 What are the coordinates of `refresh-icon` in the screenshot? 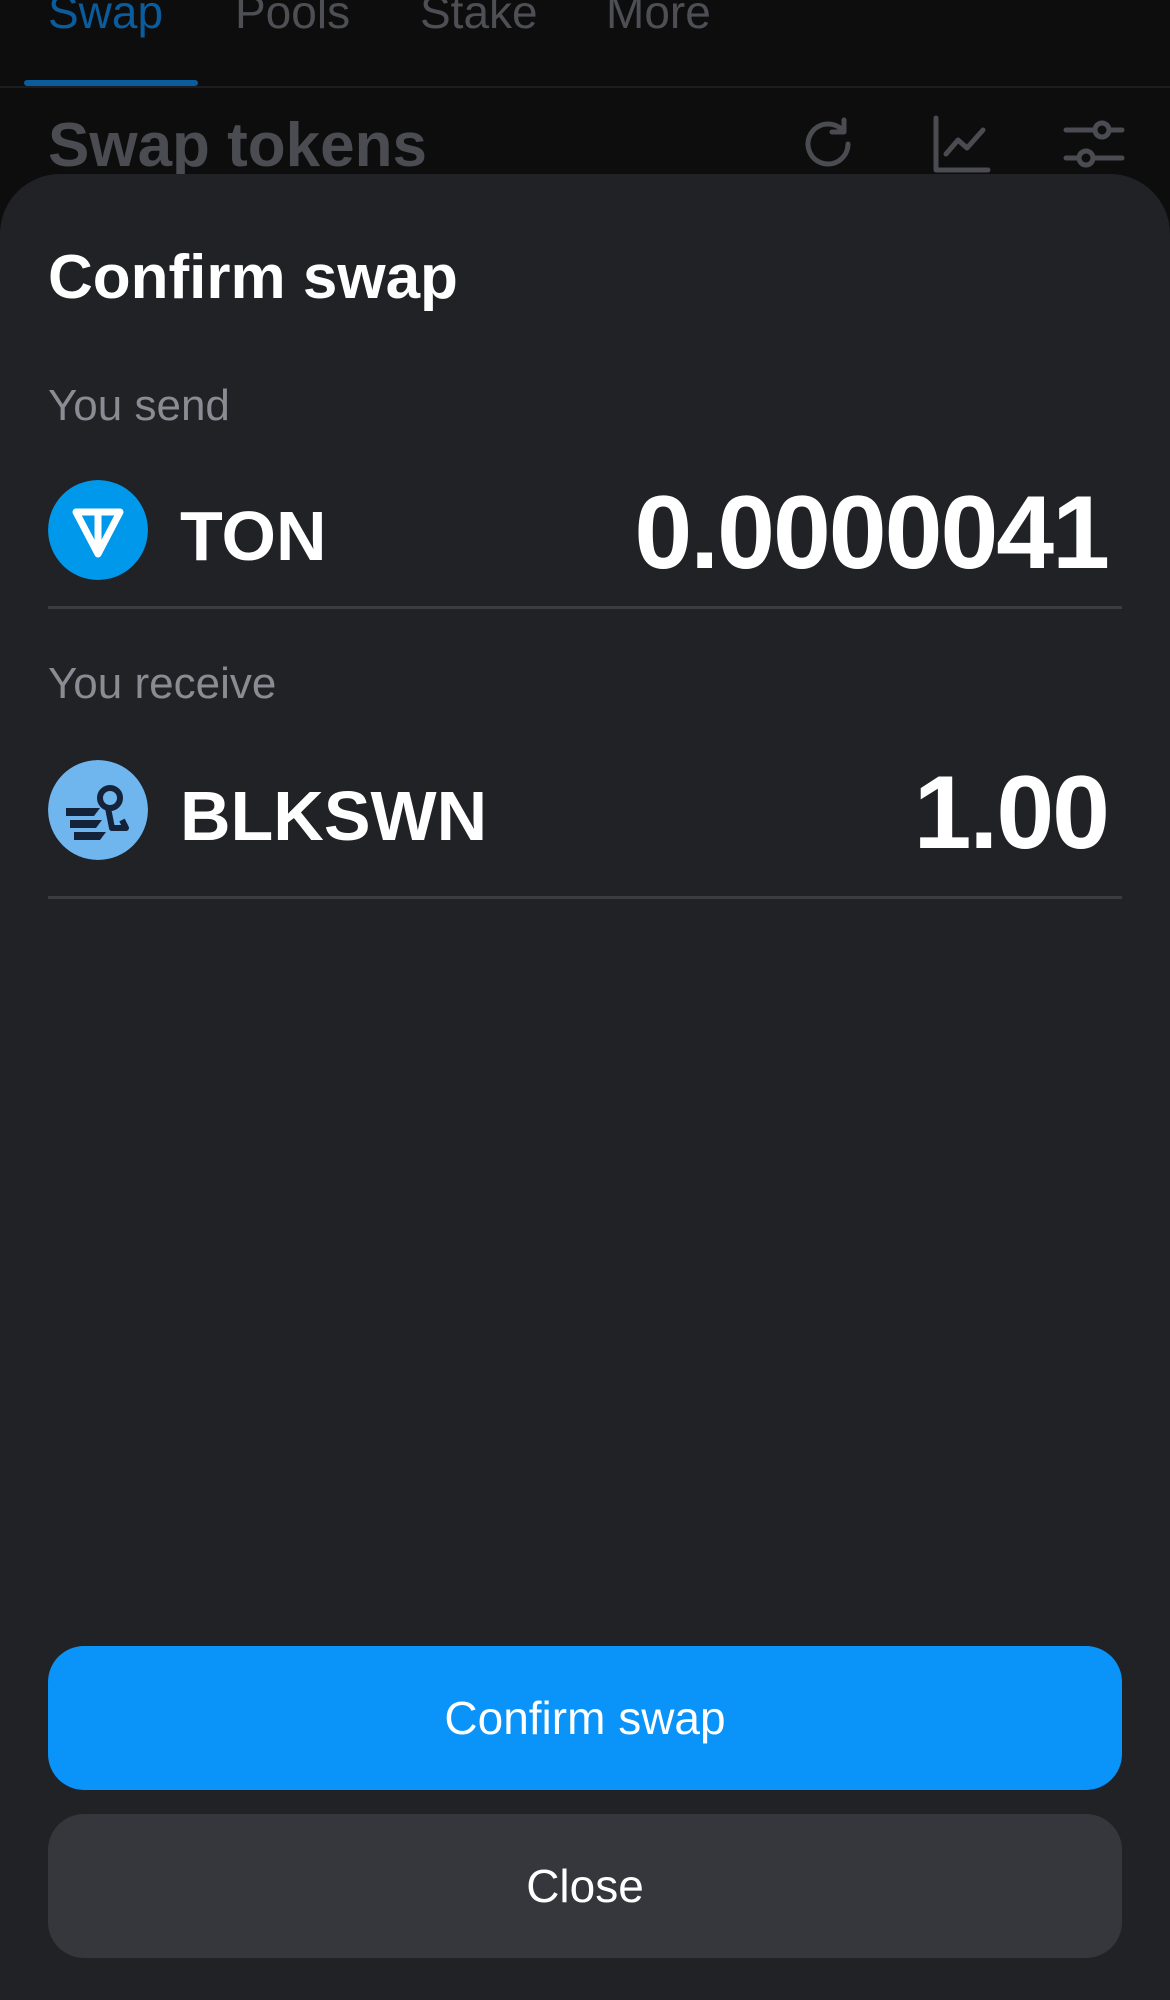 It's located at (828, 144).